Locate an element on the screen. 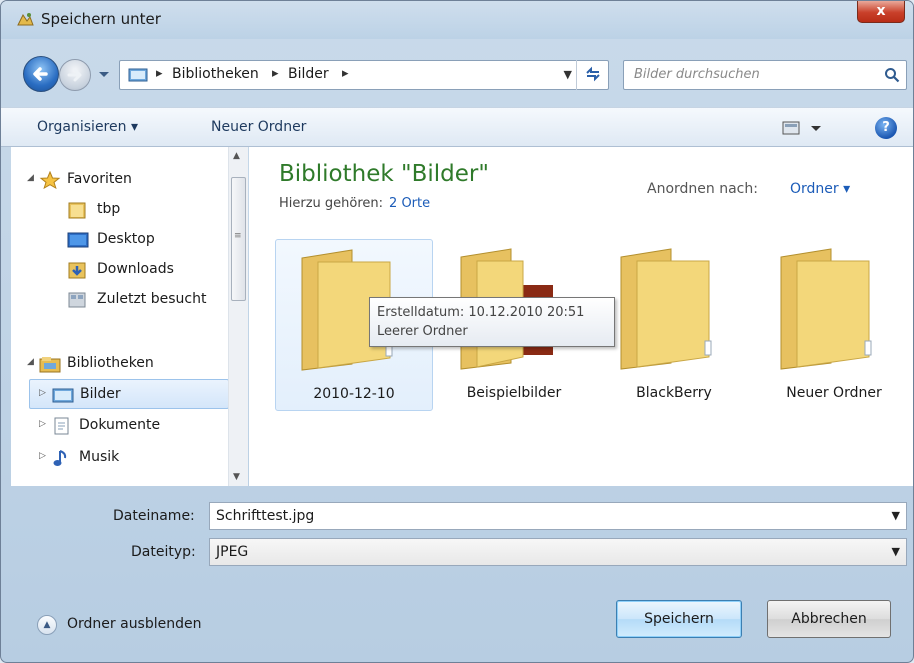 Image resolution: width=914 pixels, height=663 pixels. nav-item-tbp: tbp is located at coordinates (120, 210).